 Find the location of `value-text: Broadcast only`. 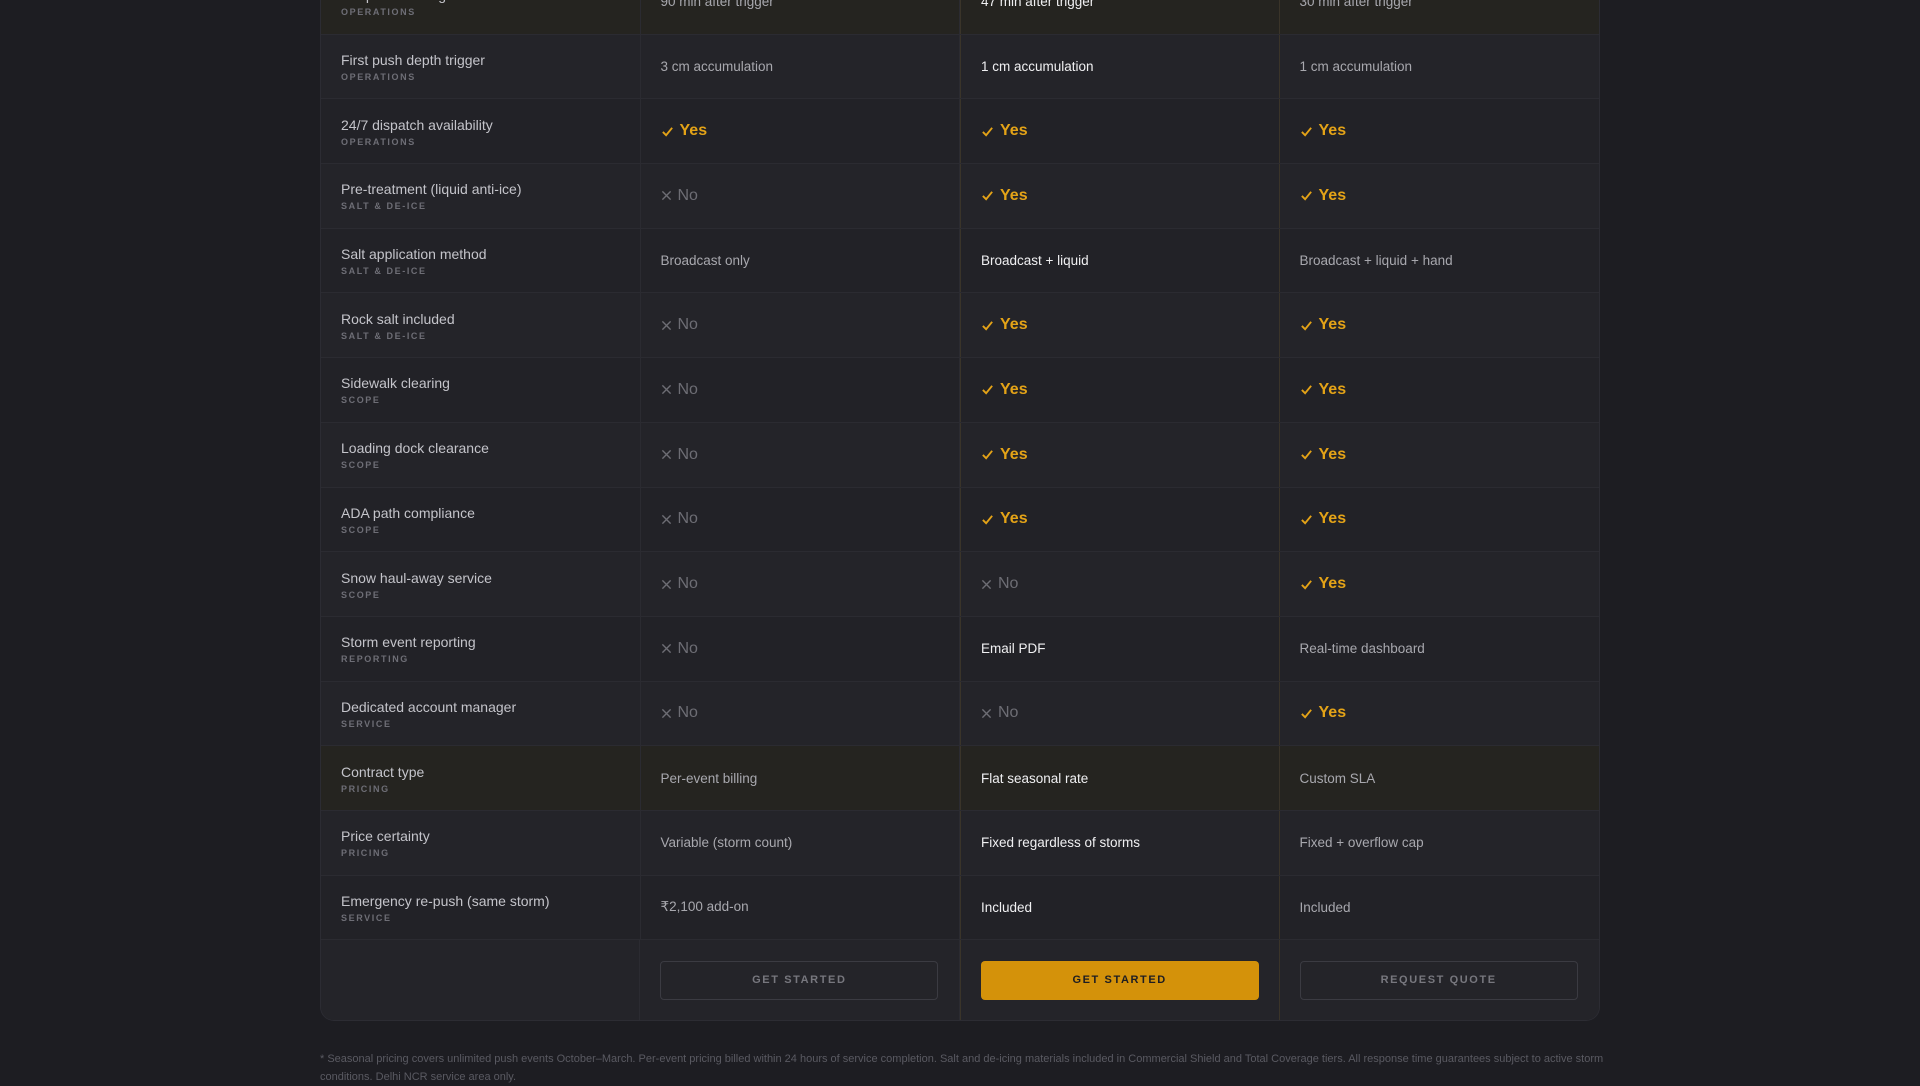

value-text: Broadcast only is located at coordinates (705, 261).